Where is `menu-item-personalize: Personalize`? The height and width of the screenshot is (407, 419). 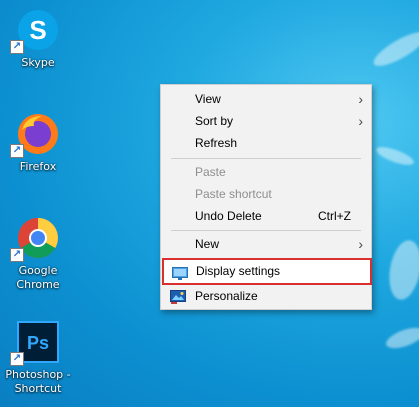 menu-item-personalize: Personalize is located at coordinates (266, 296).